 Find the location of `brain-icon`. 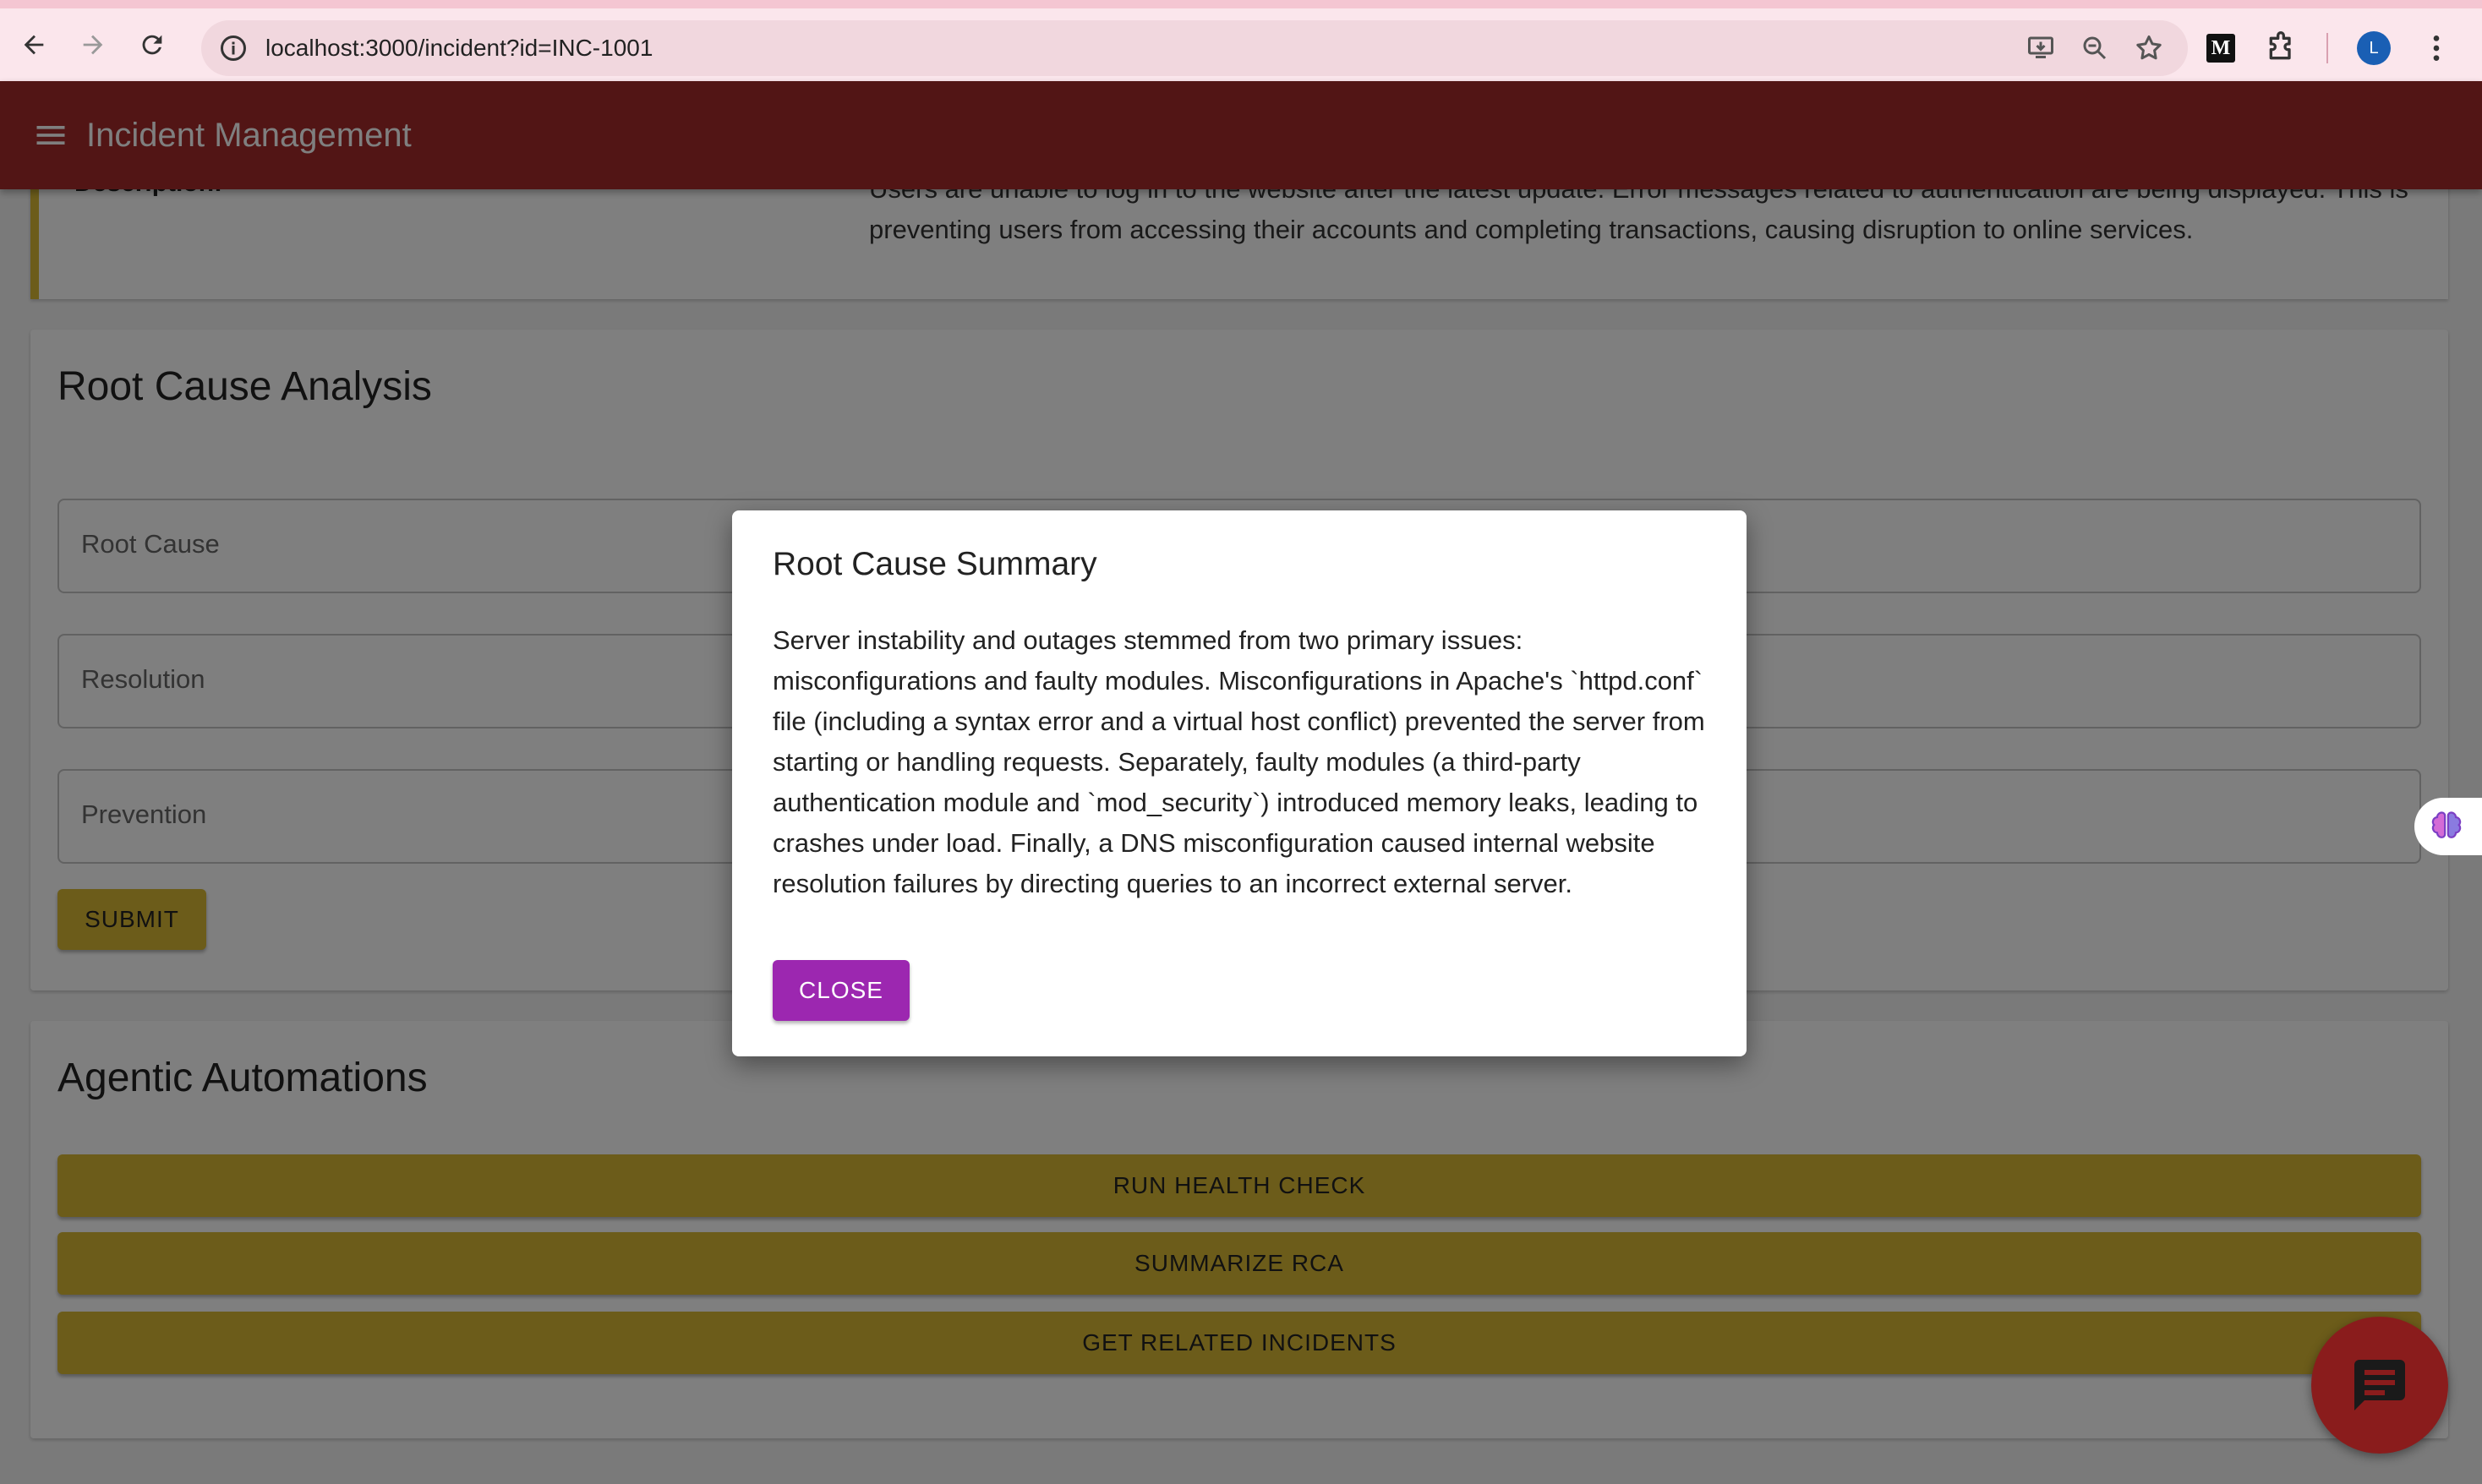

brain-icon is located at coordinates (2446, 825).